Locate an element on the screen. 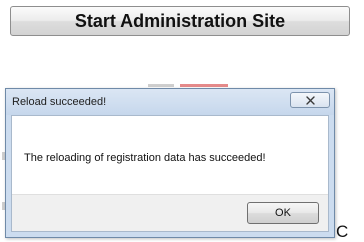  start-administration-site-label: Start Administration Site is located at coordinates (180, 20).